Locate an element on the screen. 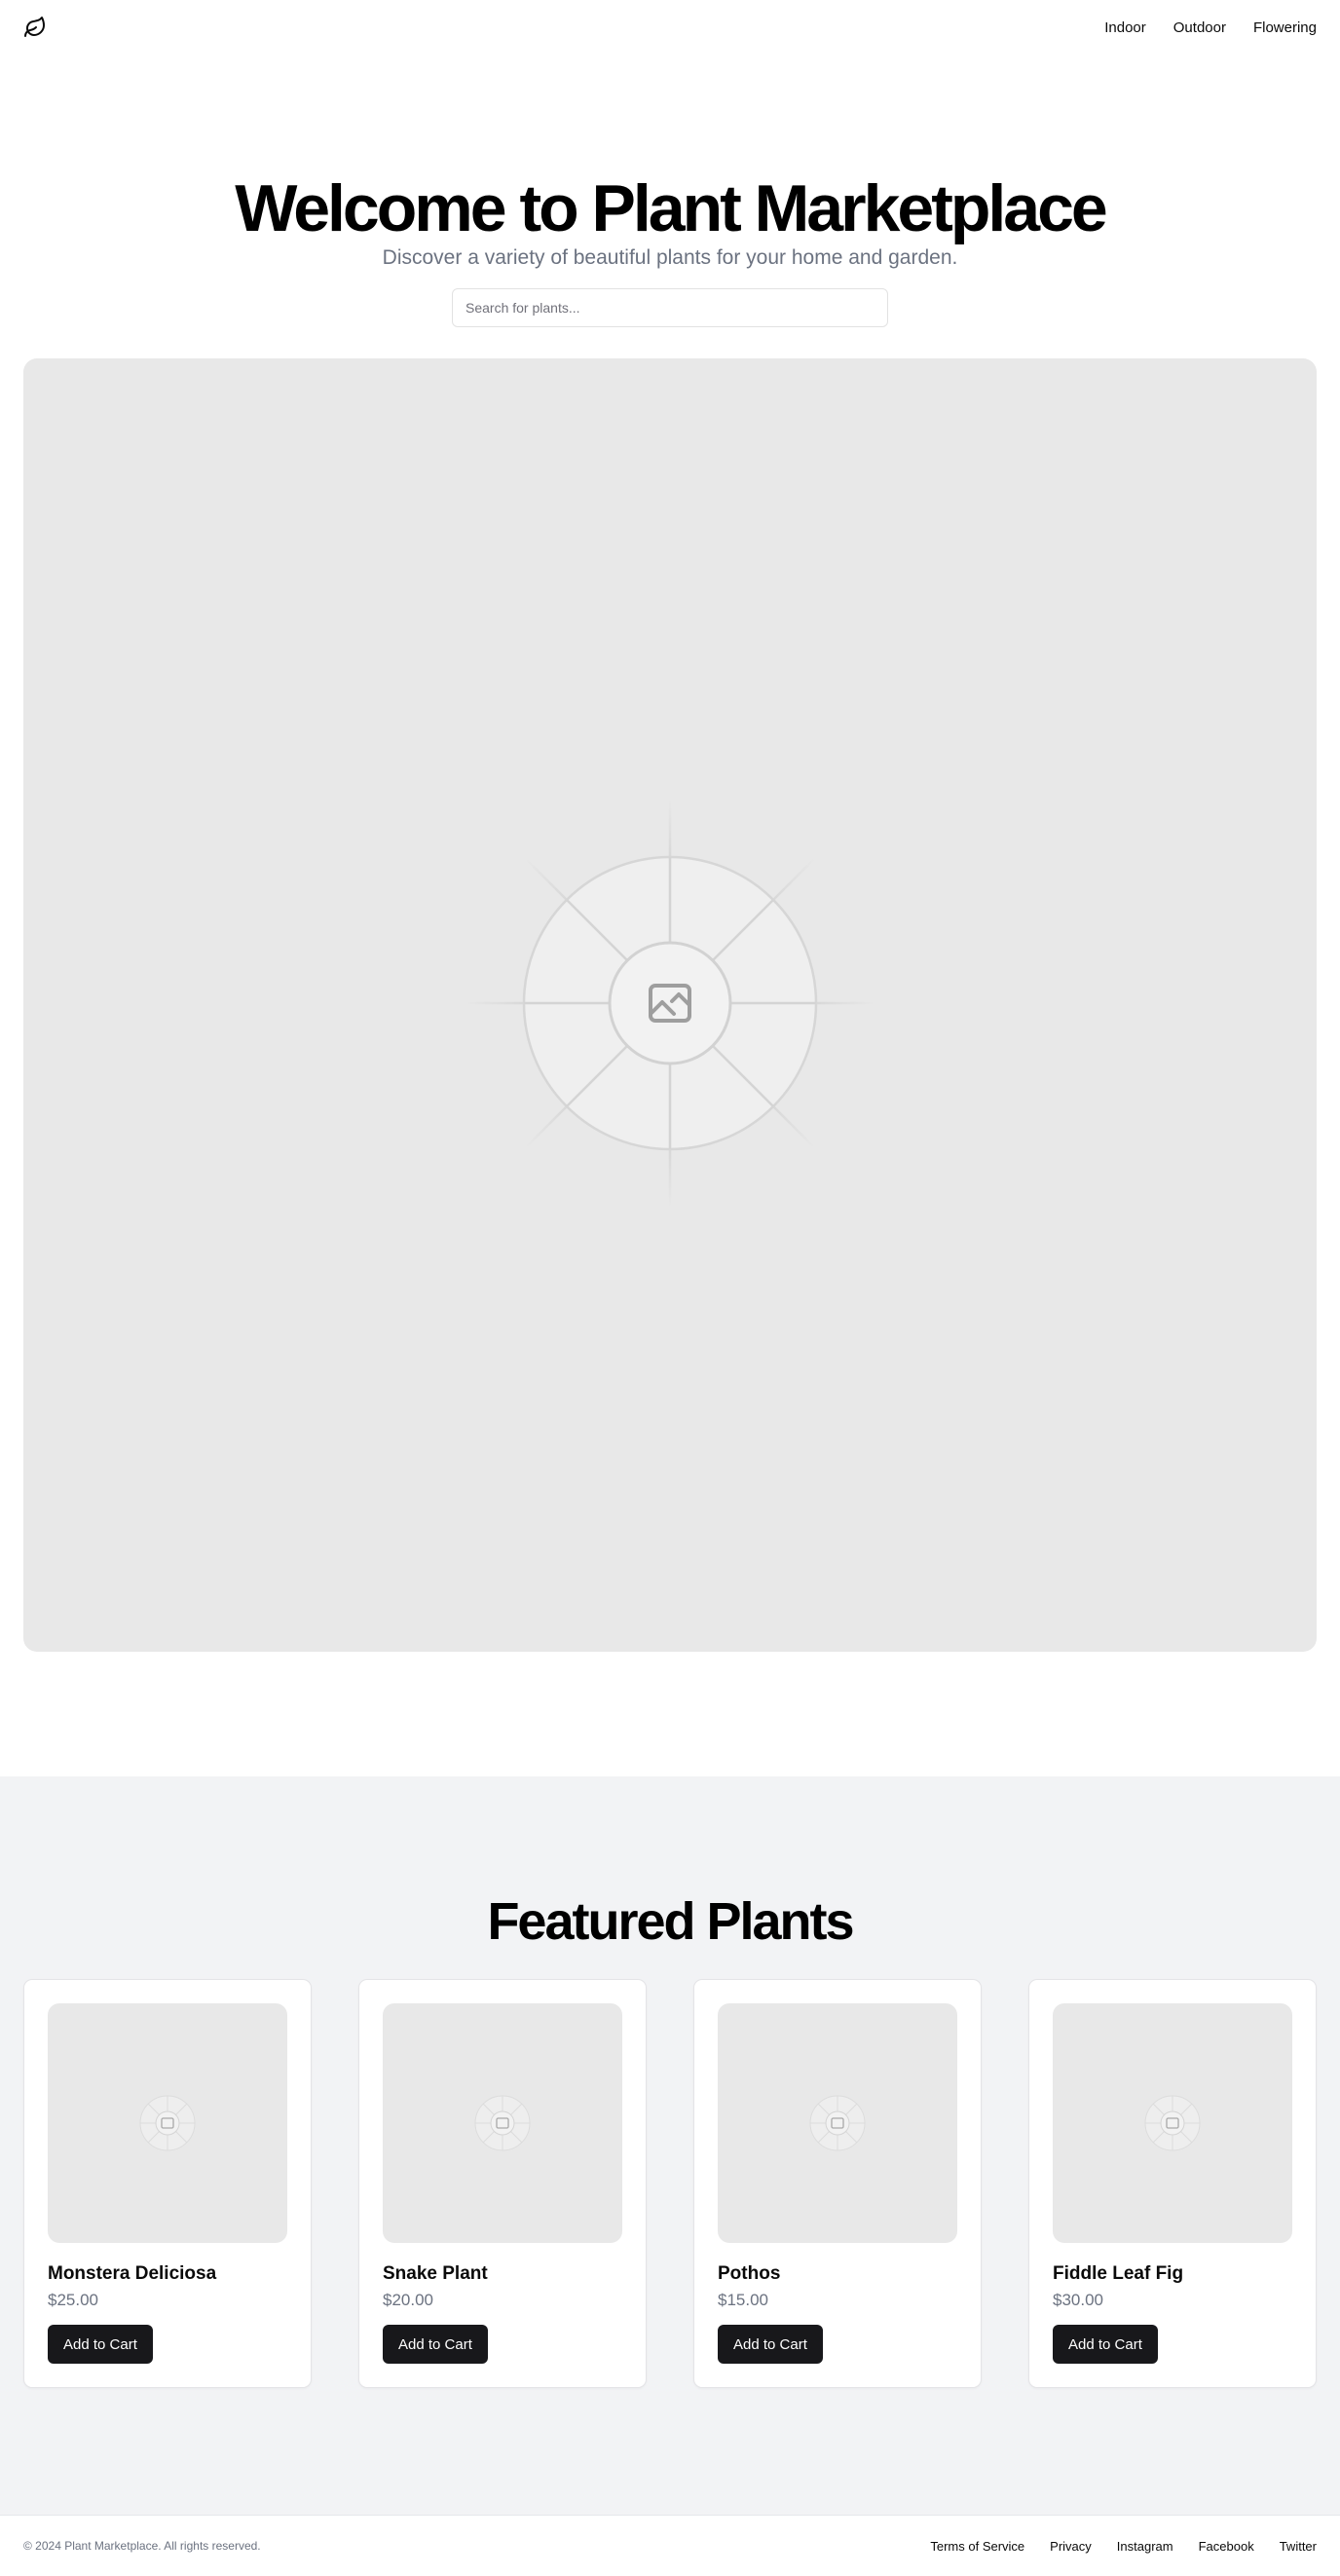 The image size is (1340, 2576). product-name: Pothos is located at coordinates (749, 2273).